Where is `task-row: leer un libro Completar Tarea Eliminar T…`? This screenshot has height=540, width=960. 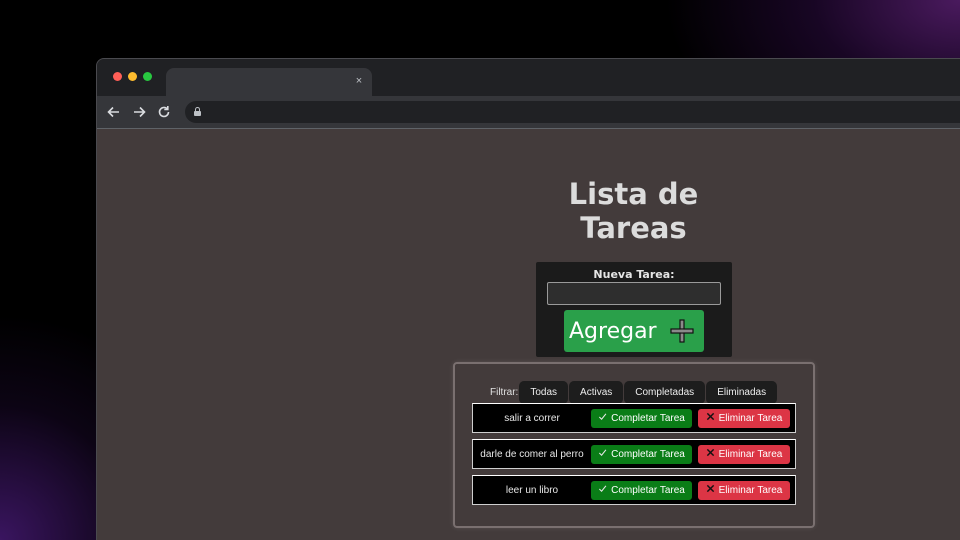 task-row: leer un libro Completar Tarea Eliminar T… is located at coordinates (634, 490).